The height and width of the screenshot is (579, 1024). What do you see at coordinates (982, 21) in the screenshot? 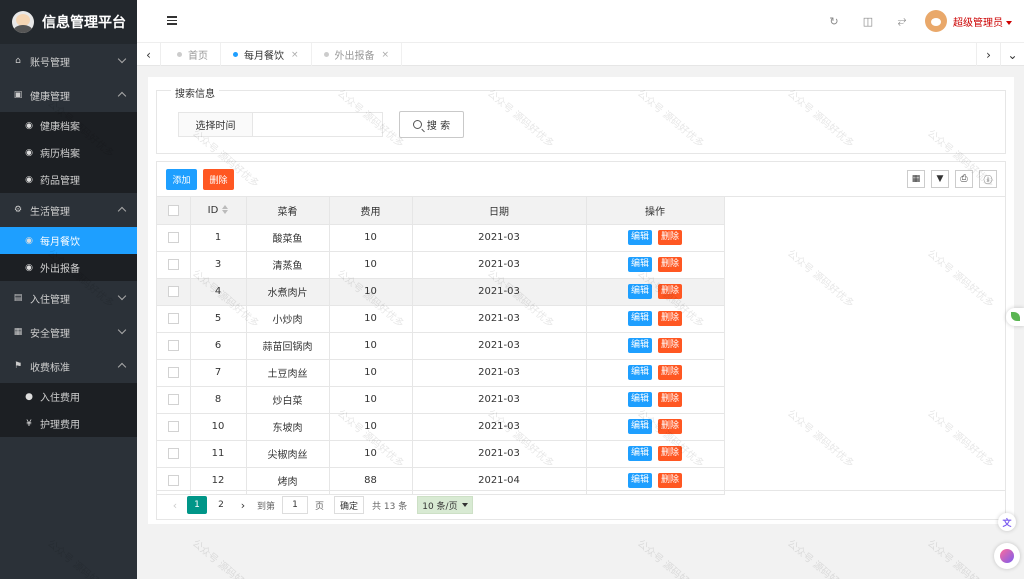
I see `user-menu: 超级管理员` at bounding box center [982, 21].